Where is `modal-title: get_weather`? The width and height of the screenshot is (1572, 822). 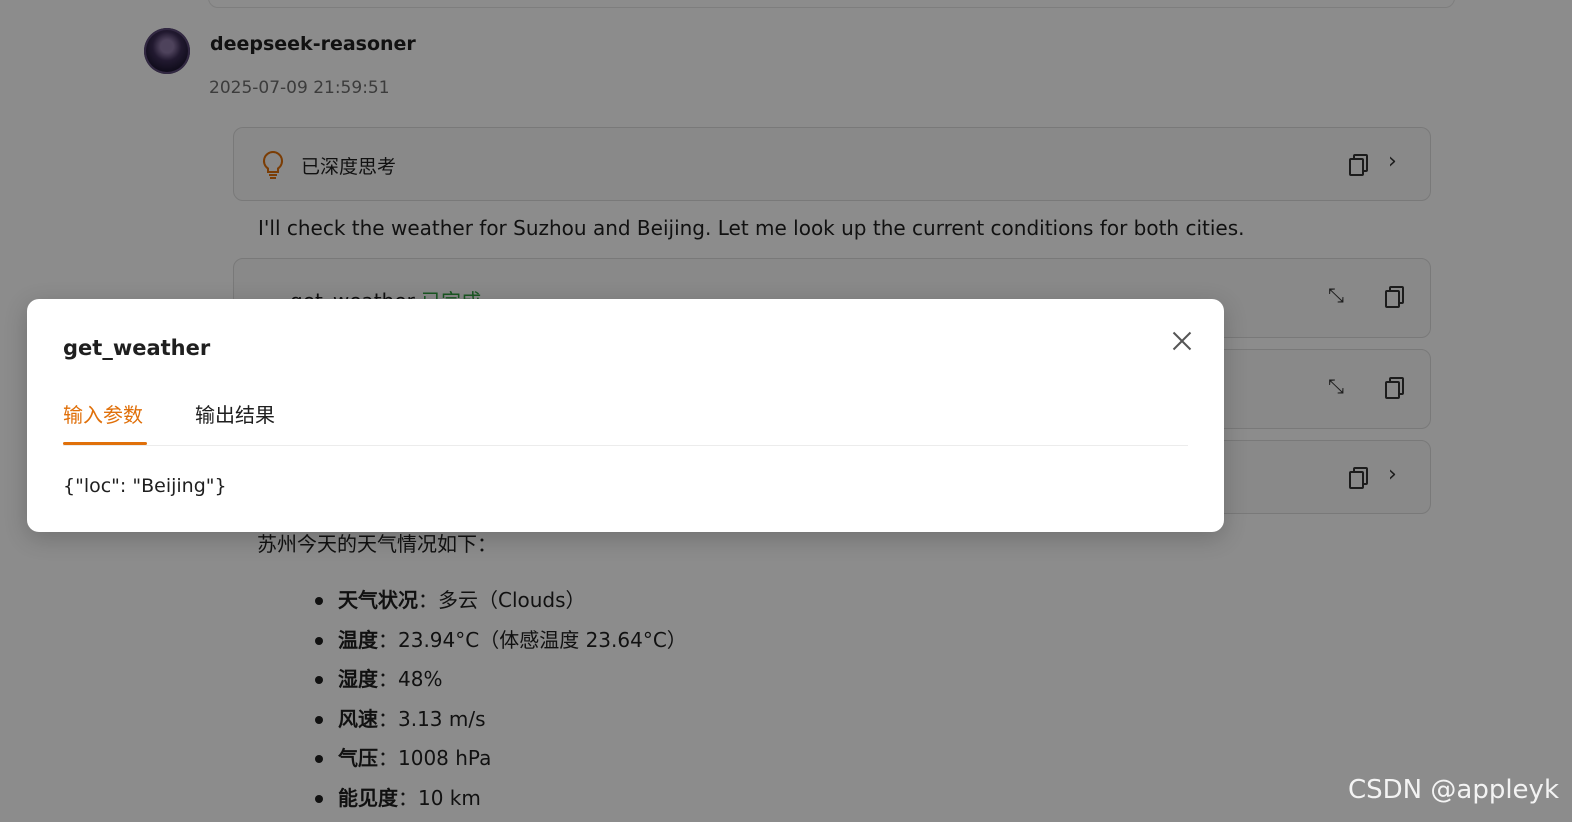 modal-title: get_weather is located at coordinates (137, 348).